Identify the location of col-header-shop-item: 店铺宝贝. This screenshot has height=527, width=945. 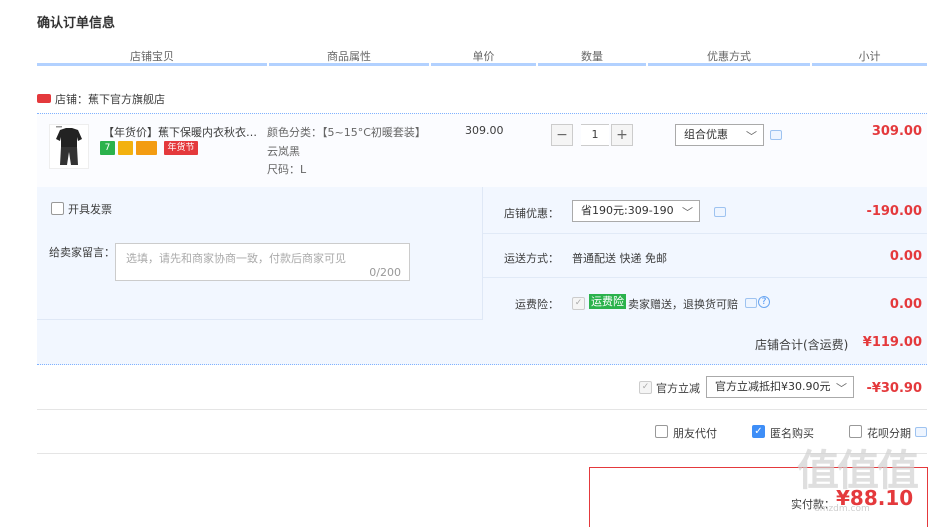
(152, 58).